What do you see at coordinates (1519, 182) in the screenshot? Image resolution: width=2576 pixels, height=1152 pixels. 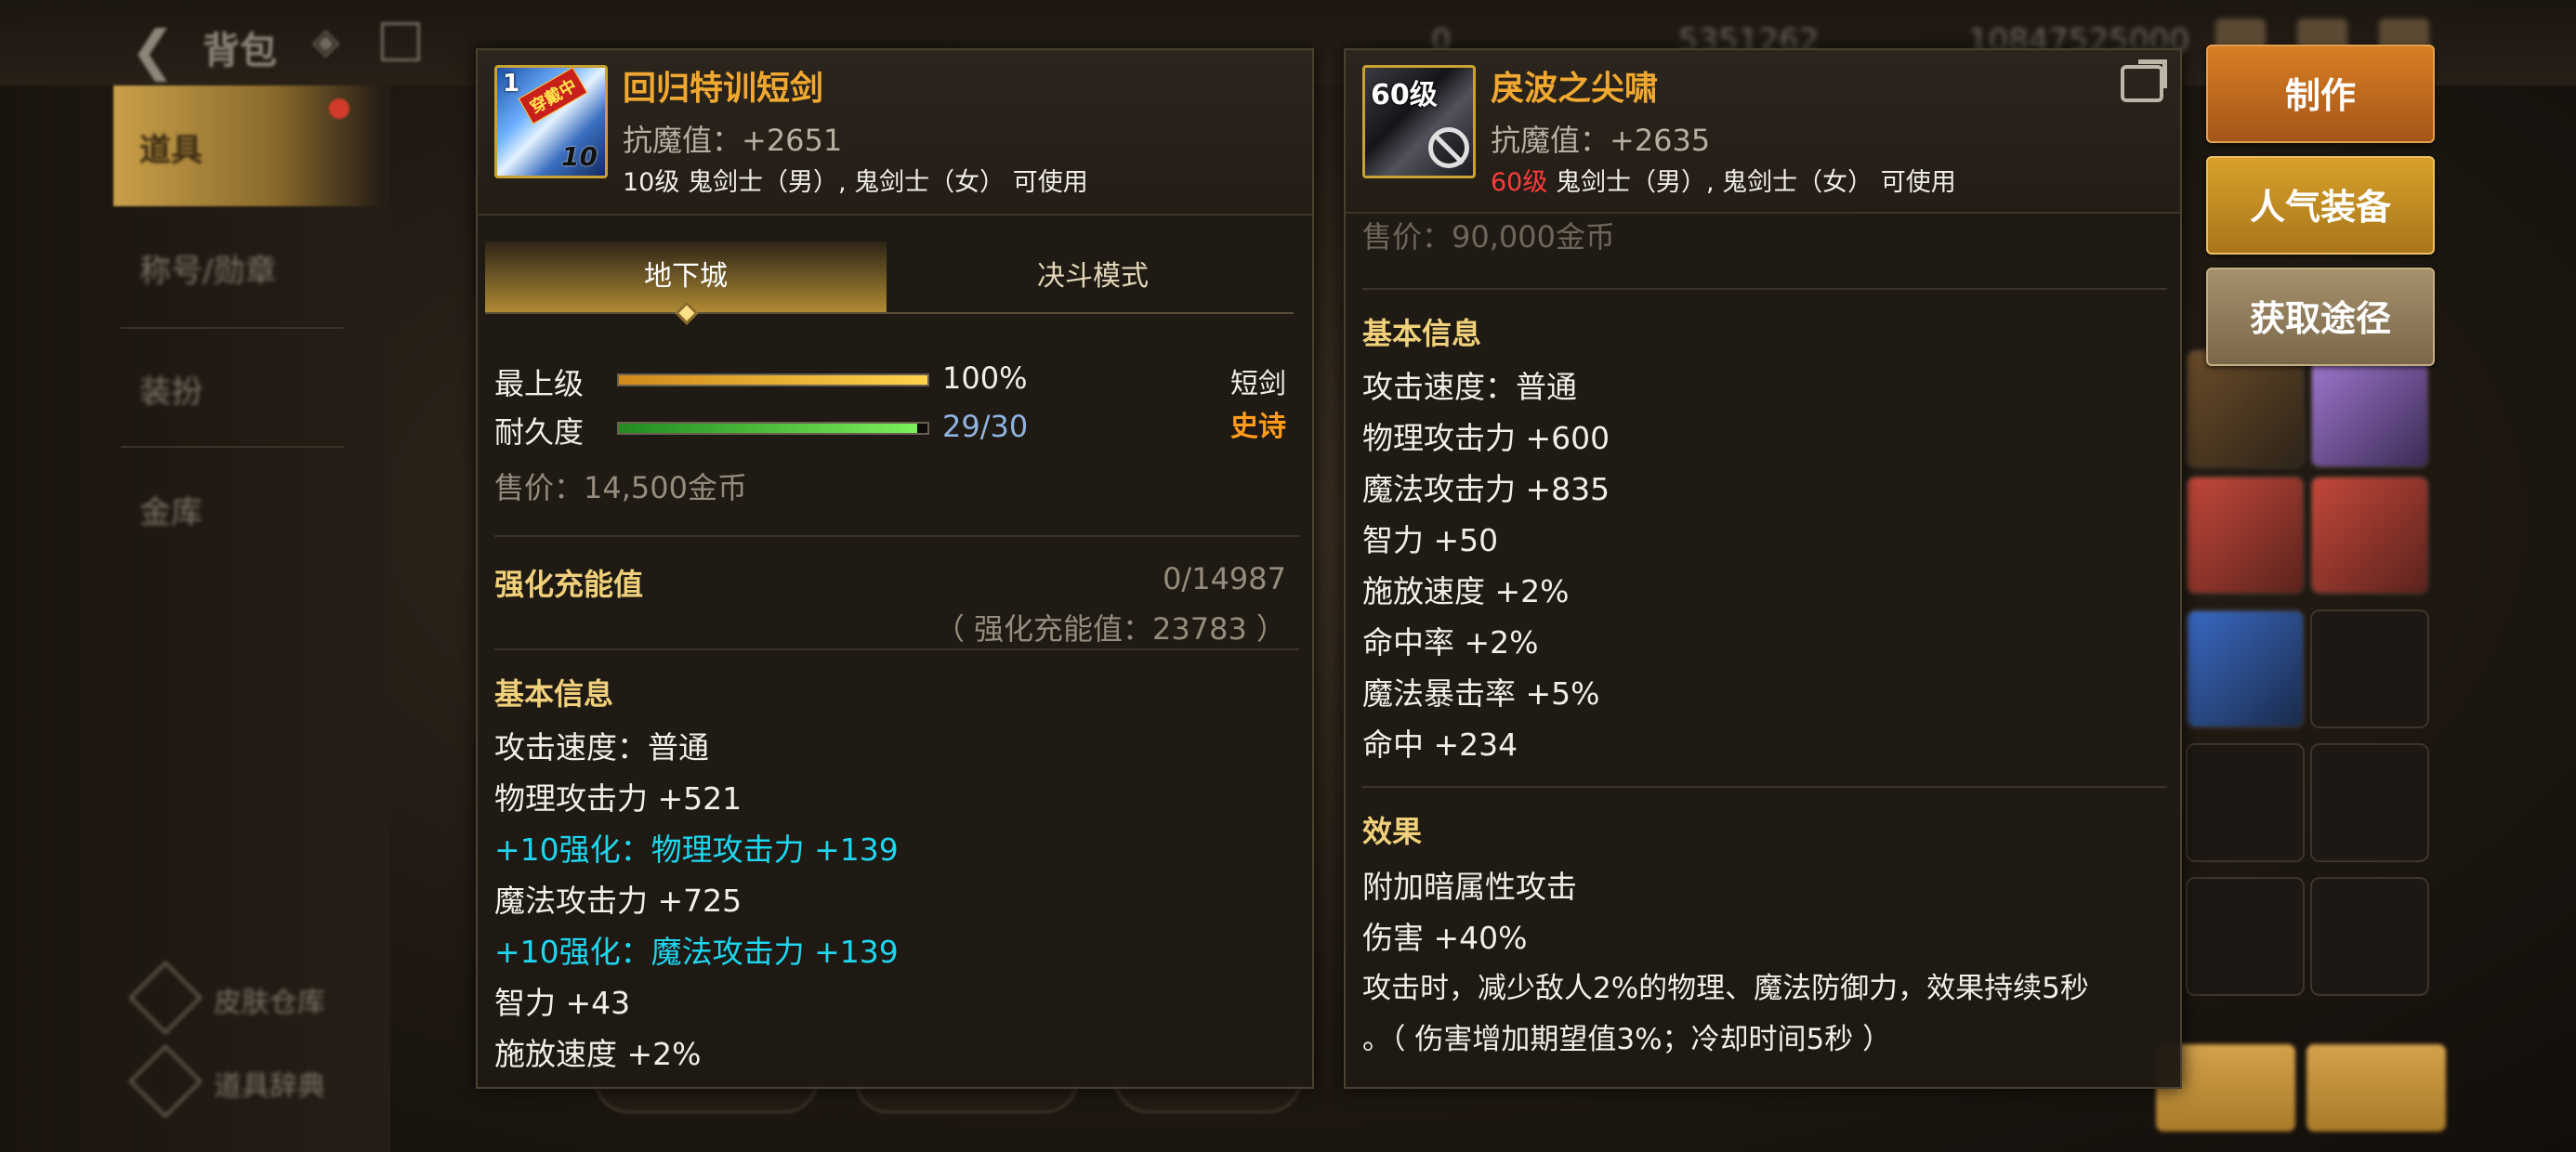 I see `usable-level: 60级` at bounding box center [1519, 182].